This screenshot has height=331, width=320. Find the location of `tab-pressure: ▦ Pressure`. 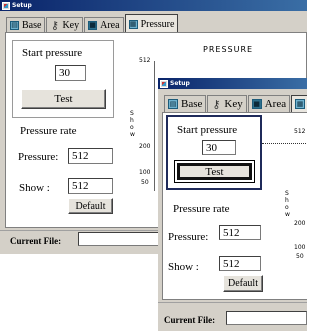

tab-pressure: ▦ Pressure is located at coordinates (151, 23).